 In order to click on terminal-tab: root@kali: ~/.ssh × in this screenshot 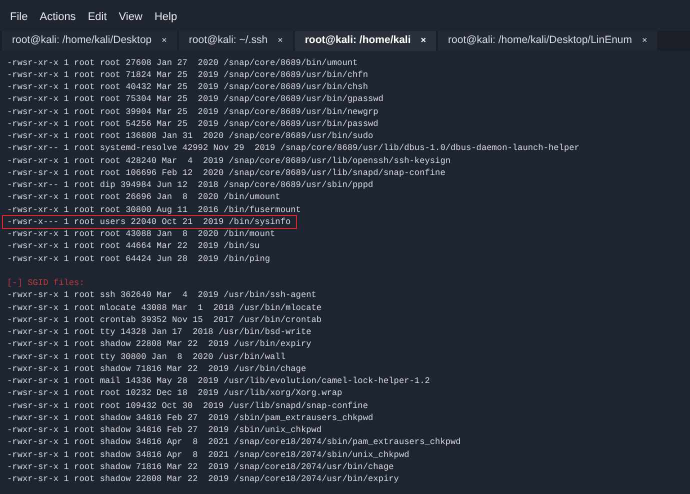, I will do `click(235, 40)`.